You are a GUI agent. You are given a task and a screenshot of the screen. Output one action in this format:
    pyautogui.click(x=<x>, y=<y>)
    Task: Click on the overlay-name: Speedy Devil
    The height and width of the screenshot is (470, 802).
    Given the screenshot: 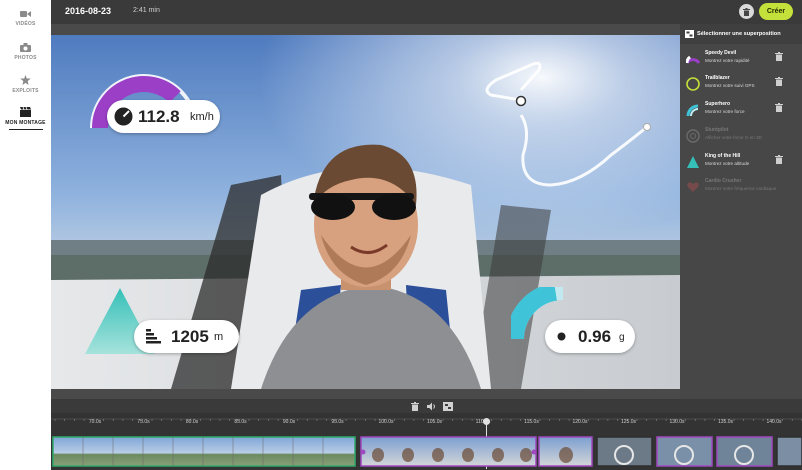 What is the action you would take?
    pyautogui.click(x=721, y=53)
    